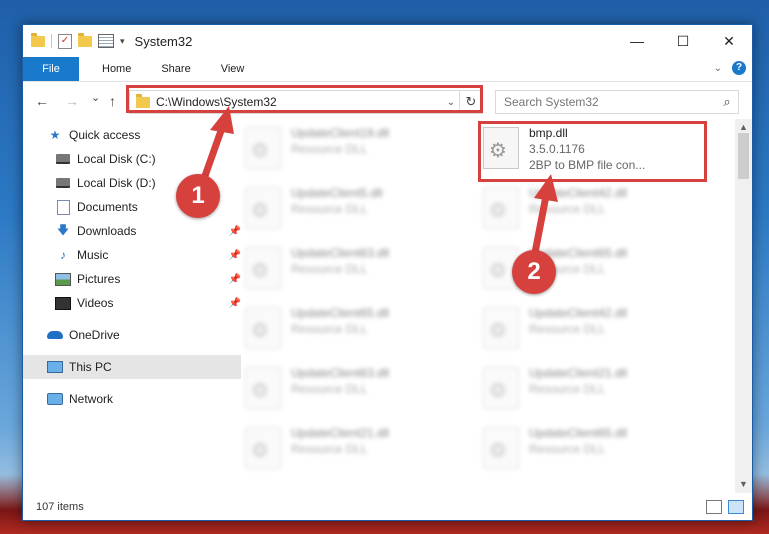 The height and width of the screenshot is (534, 769). Describe the element at coordinates (136, 255) in the screenshot. I see `sidebar-item-music: ♪ Music 📌` at that location.